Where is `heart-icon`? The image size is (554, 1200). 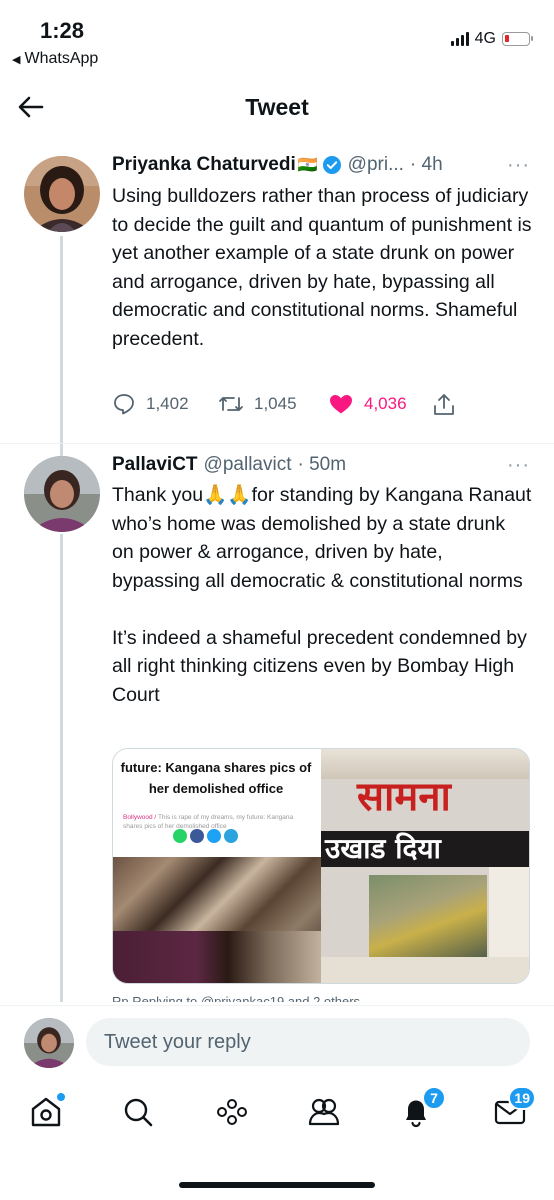
heart-icon is located at coordinates (341, 404).